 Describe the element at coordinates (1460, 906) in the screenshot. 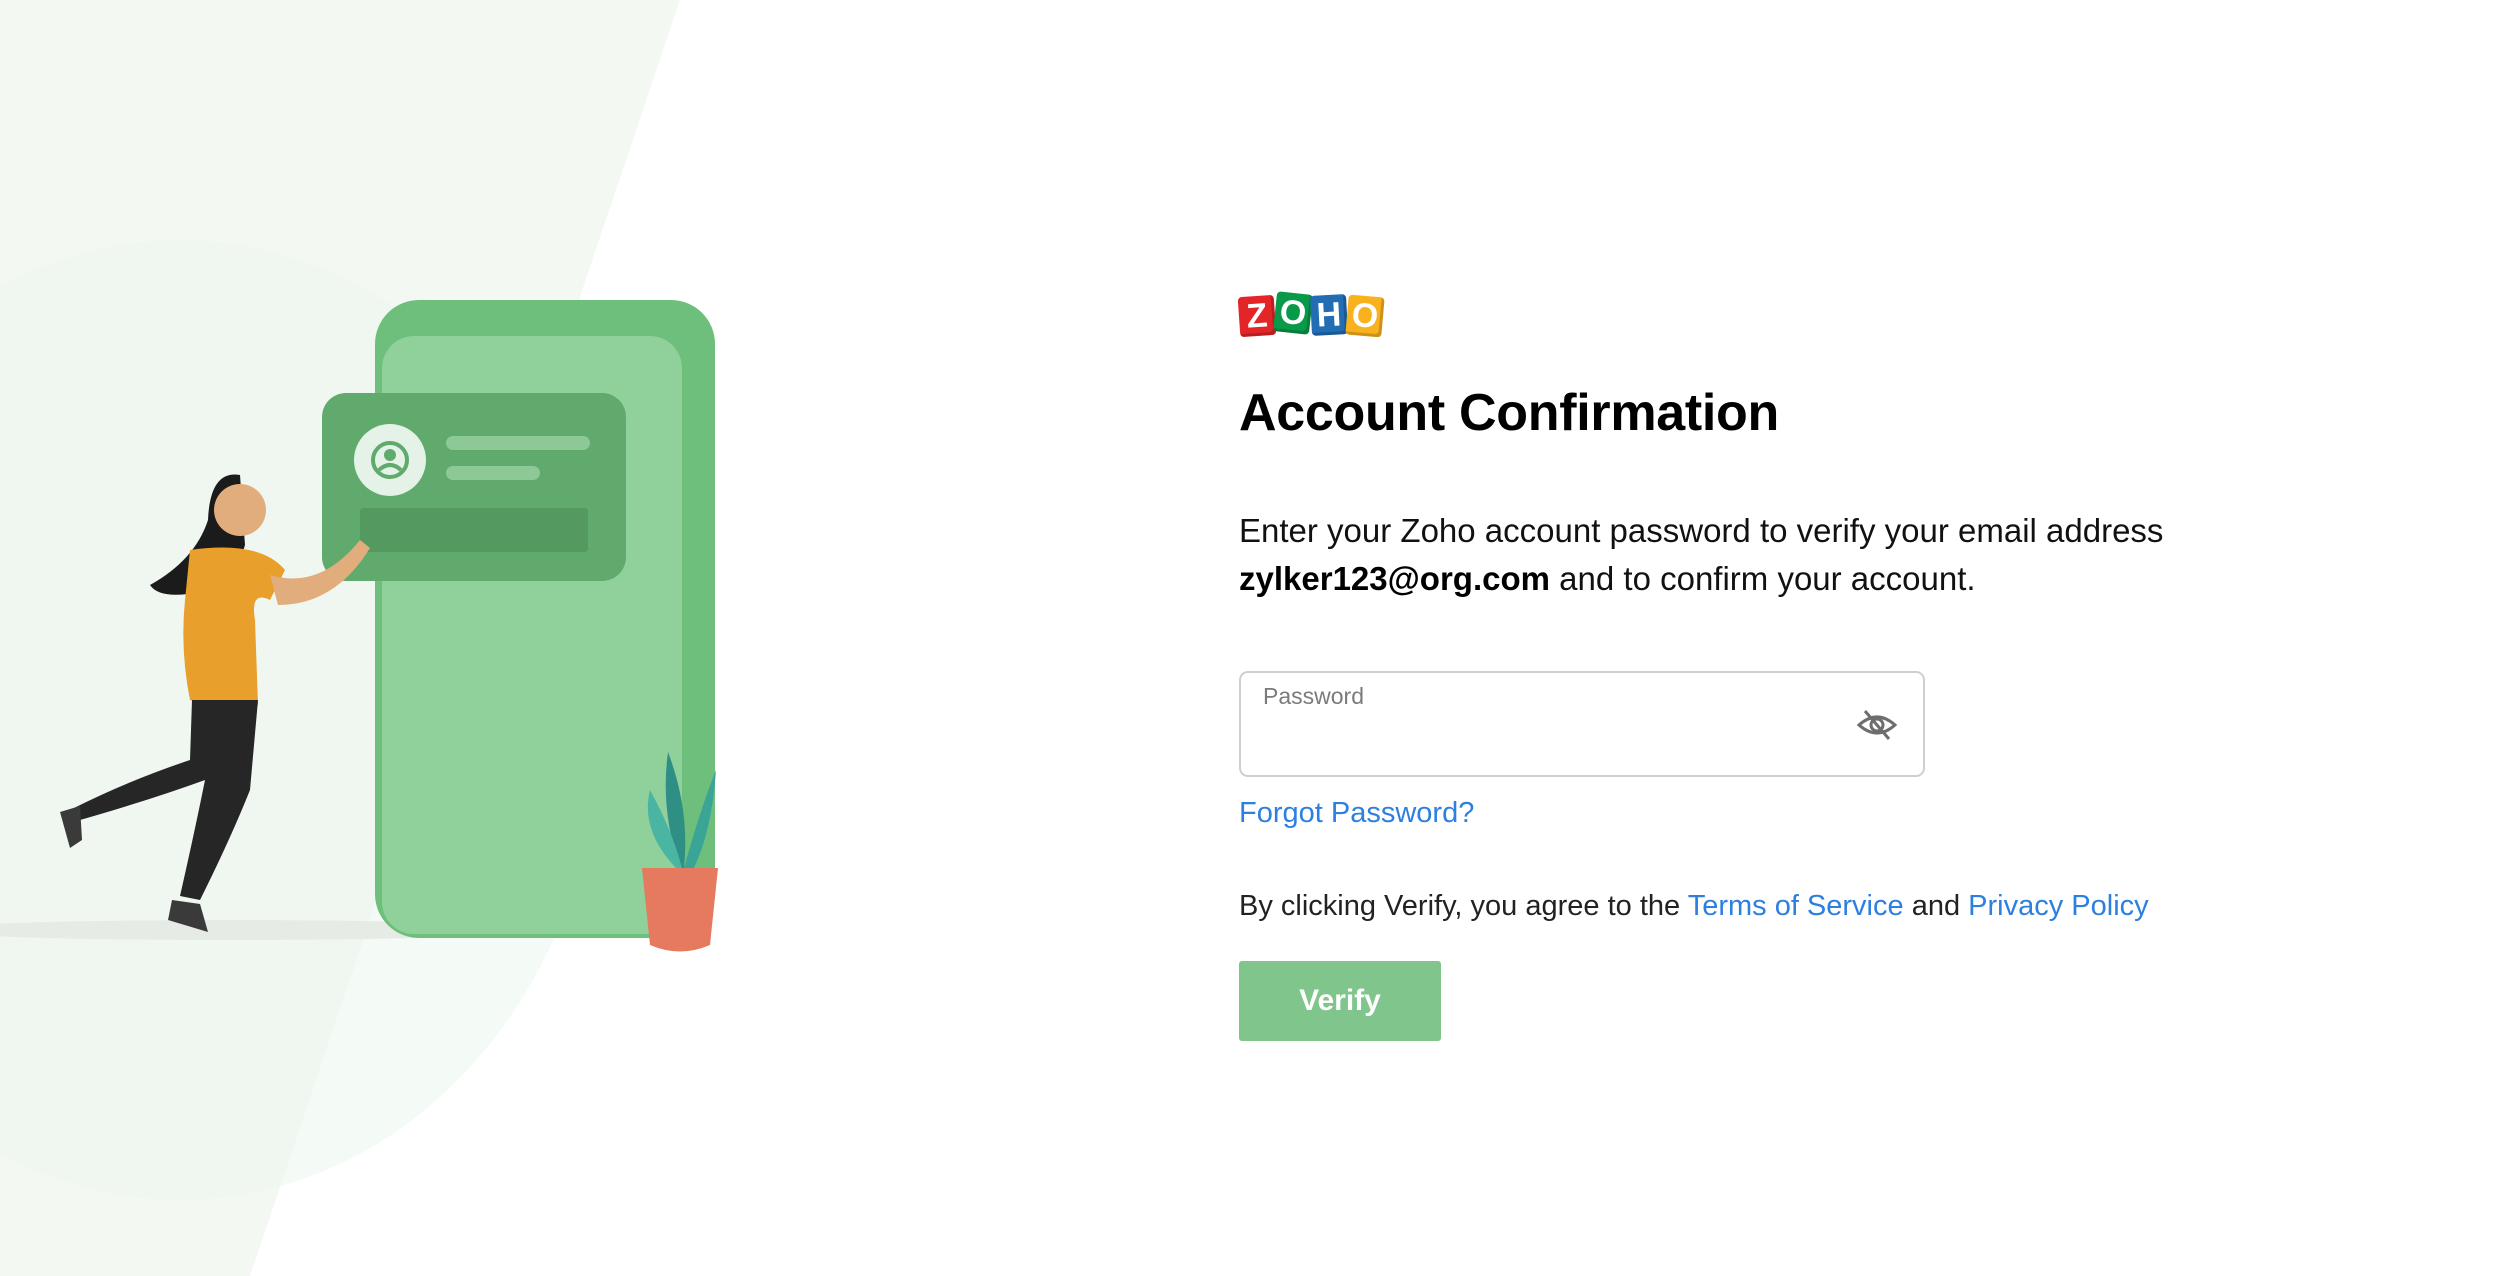

I see `terms-prefix: By clicking Verify, you agree to the` at that location.